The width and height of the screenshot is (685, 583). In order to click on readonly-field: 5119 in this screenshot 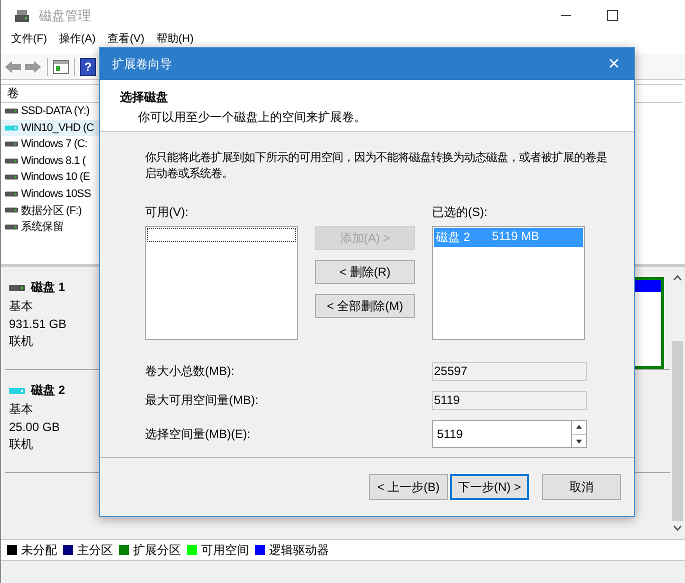, I will do `click(509, 400)`.